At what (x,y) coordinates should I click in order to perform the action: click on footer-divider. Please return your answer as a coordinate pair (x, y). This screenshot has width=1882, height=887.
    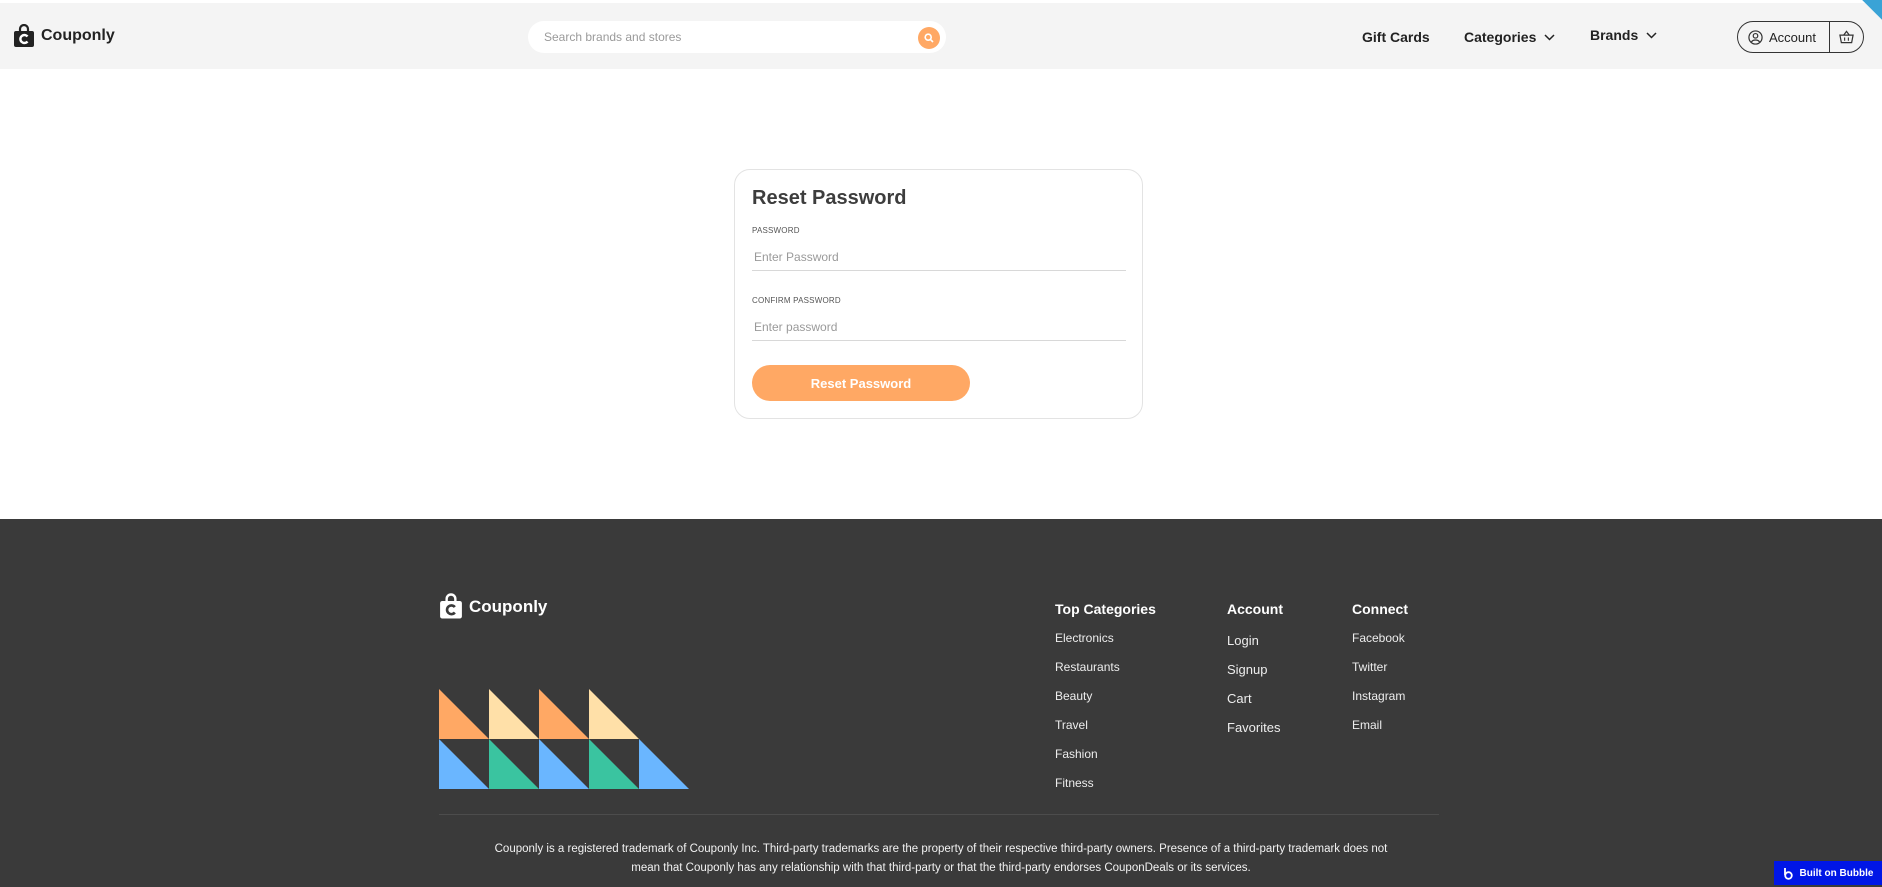
    Looking at the image, I should click on (939, 814).